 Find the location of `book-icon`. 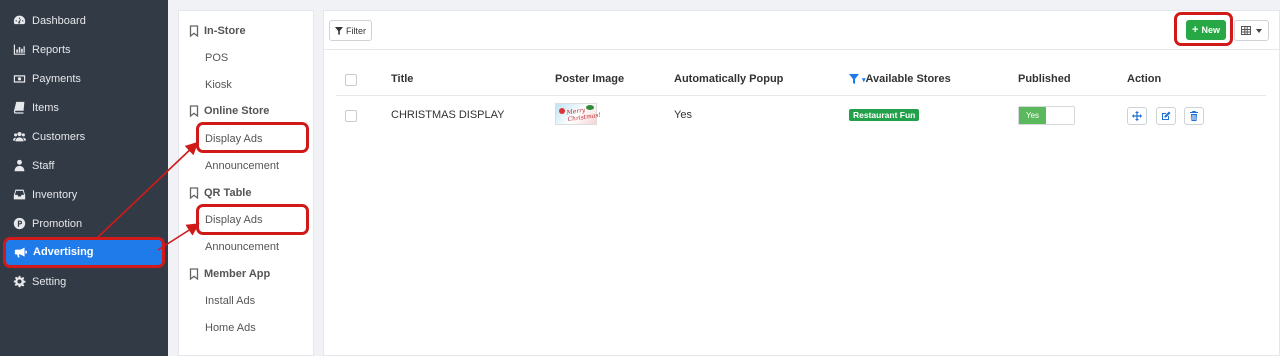

book-icon is located at coordinates (19, 108).